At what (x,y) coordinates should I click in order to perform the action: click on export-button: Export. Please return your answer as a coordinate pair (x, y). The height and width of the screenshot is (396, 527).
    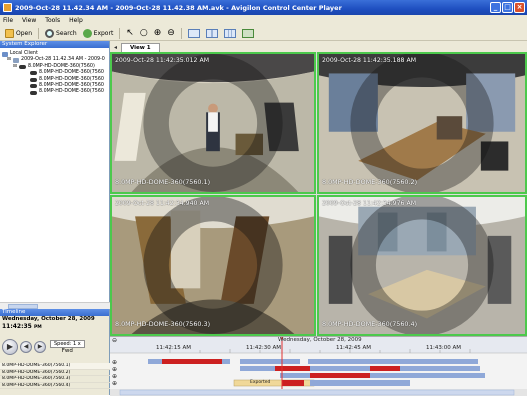
    Looking at the image, I should click on (98, 33).